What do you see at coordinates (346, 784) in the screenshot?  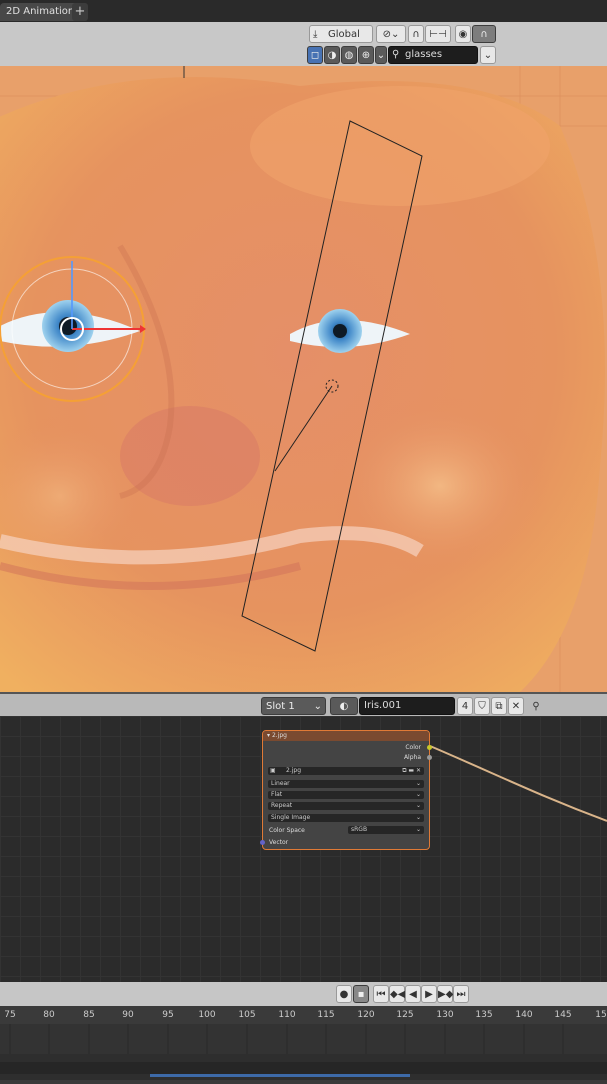 I see `interpolation-dropdown: Linear ⌄` at bounding box center [346, 784].